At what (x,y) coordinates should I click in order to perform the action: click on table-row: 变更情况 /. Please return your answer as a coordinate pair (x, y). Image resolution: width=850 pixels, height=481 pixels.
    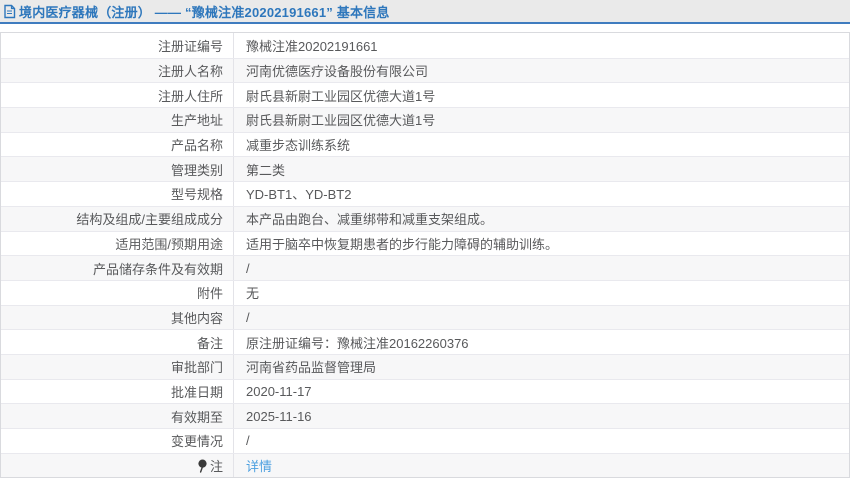
    Looking at the image, I should click on (425, 440).